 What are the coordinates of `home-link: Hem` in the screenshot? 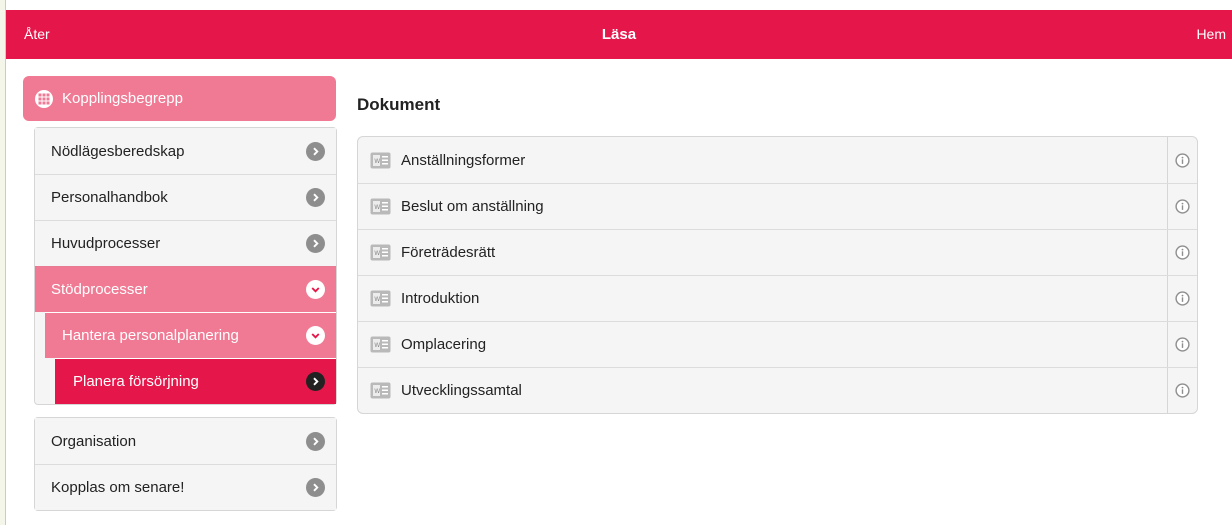 It's located at (1211, 34).